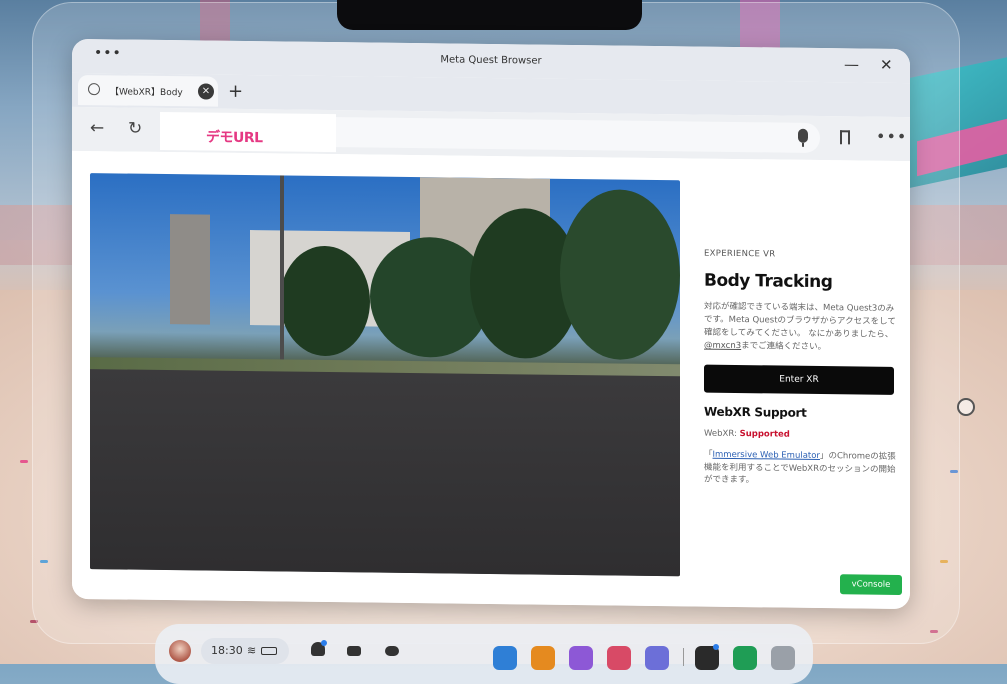 The width and height of the screenshot is (1007, 684). What do you see at coordinates (135, 129) in the screenshot?
I see `reload-icon: ↻` at bounding box center [135, 129].